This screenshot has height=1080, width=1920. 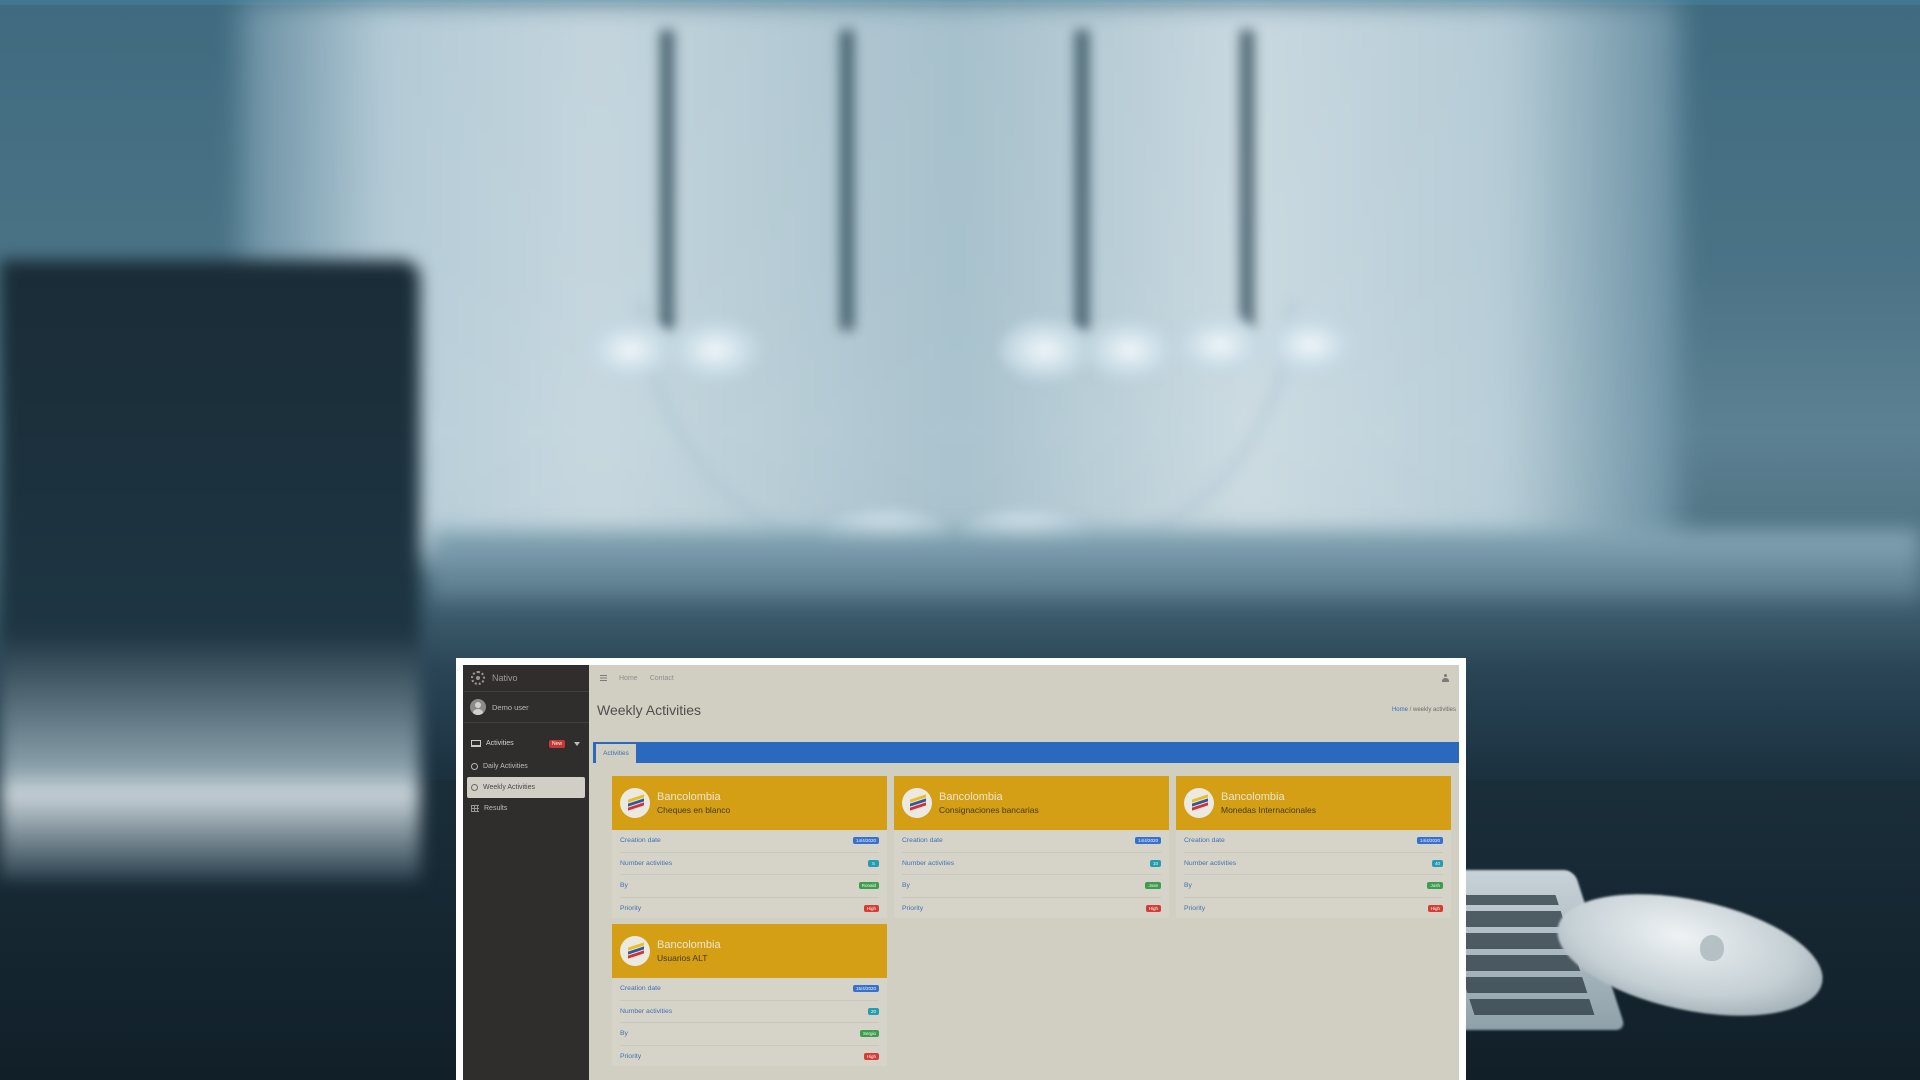 What do you see at coordinates (628, 678) in the screenshot?
I see `nav-link-home: Home` at bounding box center [628, 678].